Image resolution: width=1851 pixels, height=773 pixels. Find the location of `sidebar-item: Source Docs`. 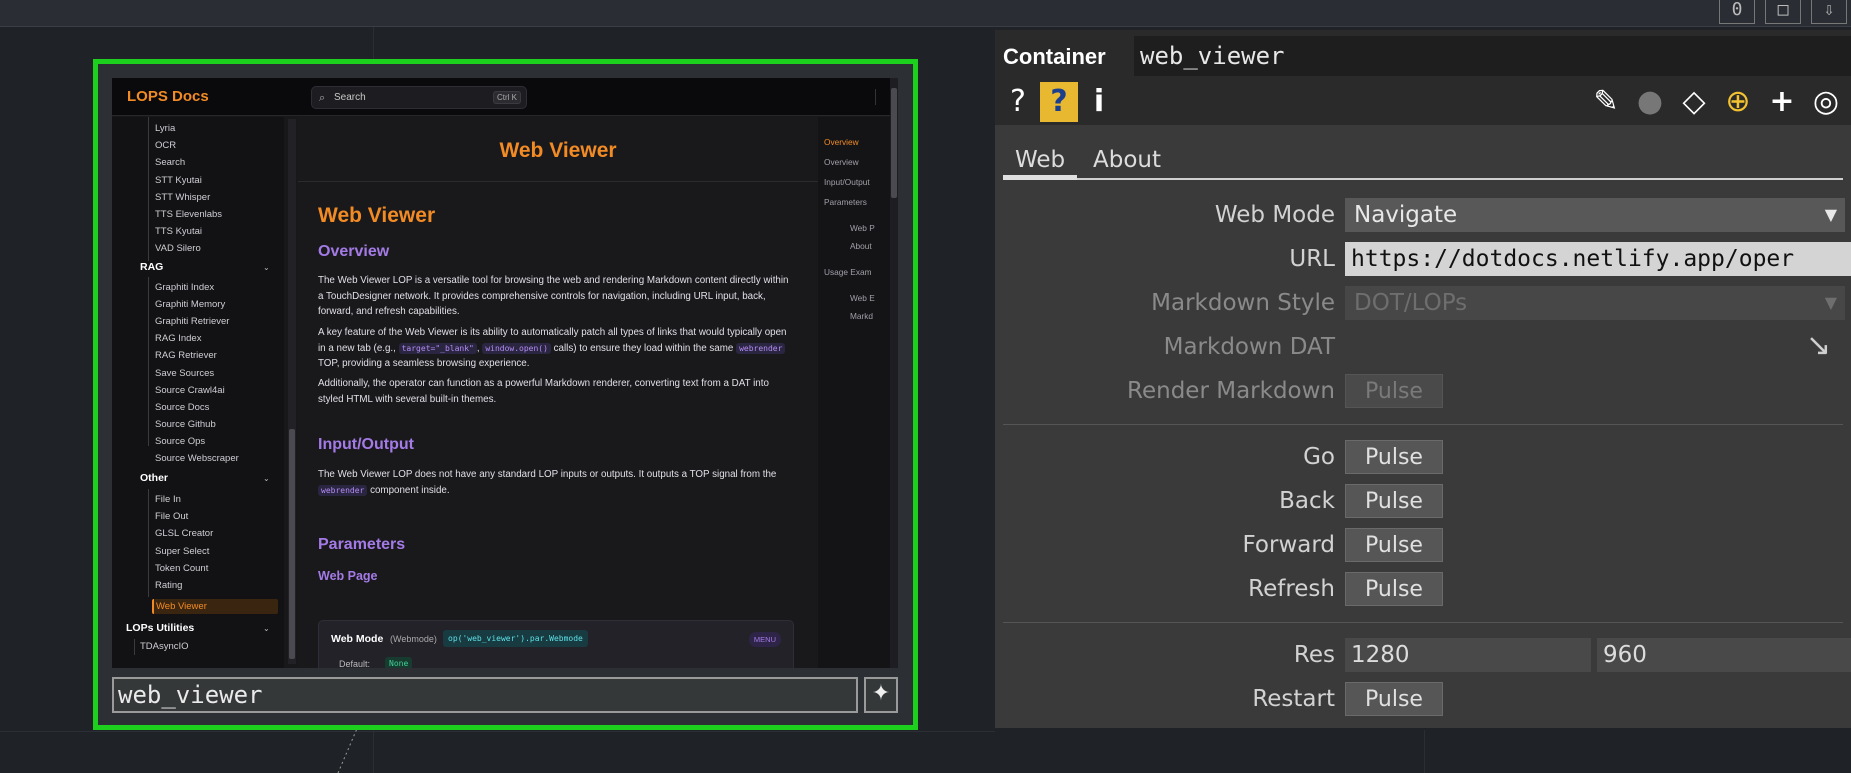

sidebar-item: Source Docs is located at coordinates (182, 407).